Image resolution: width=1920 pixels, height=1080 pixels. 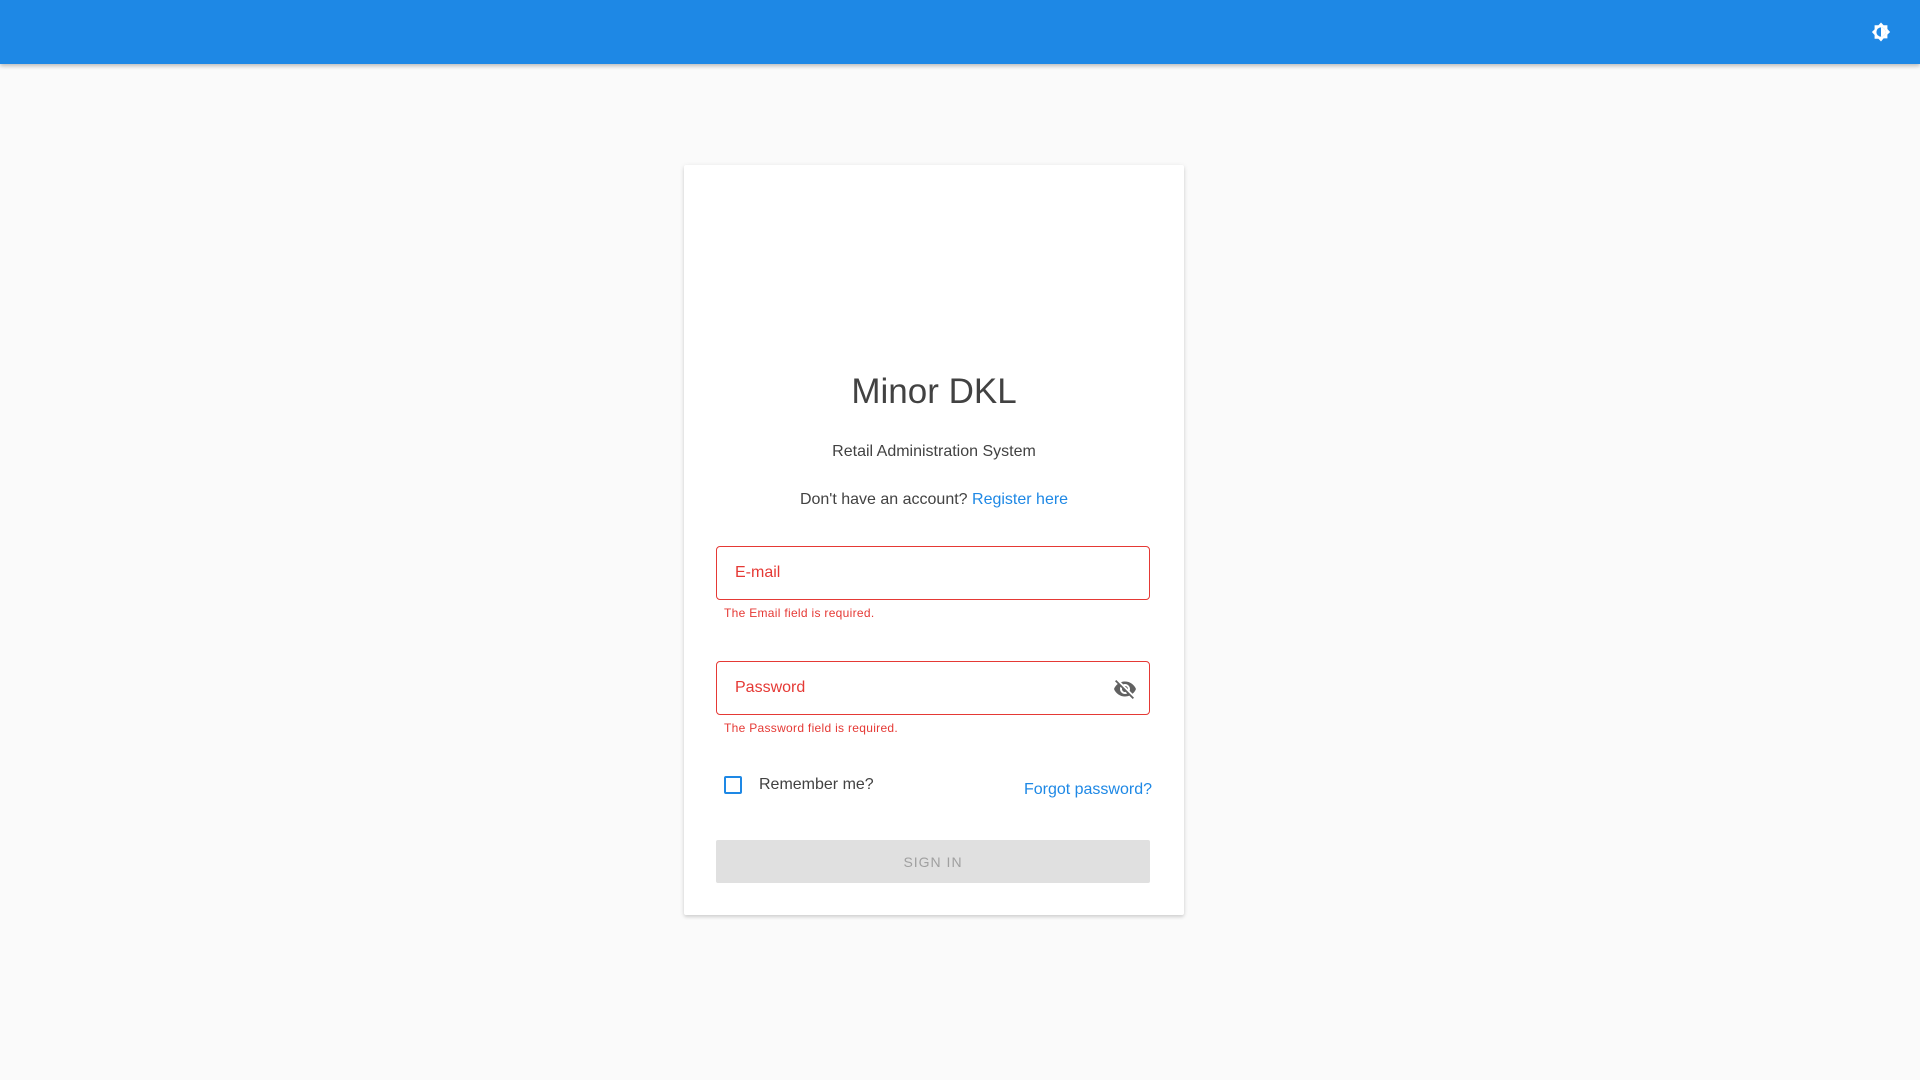 What do you see at coordinates (816, 784) in the screenshot?
I see `remember-me-label: Remember me?` at bounding box center [816, 784].